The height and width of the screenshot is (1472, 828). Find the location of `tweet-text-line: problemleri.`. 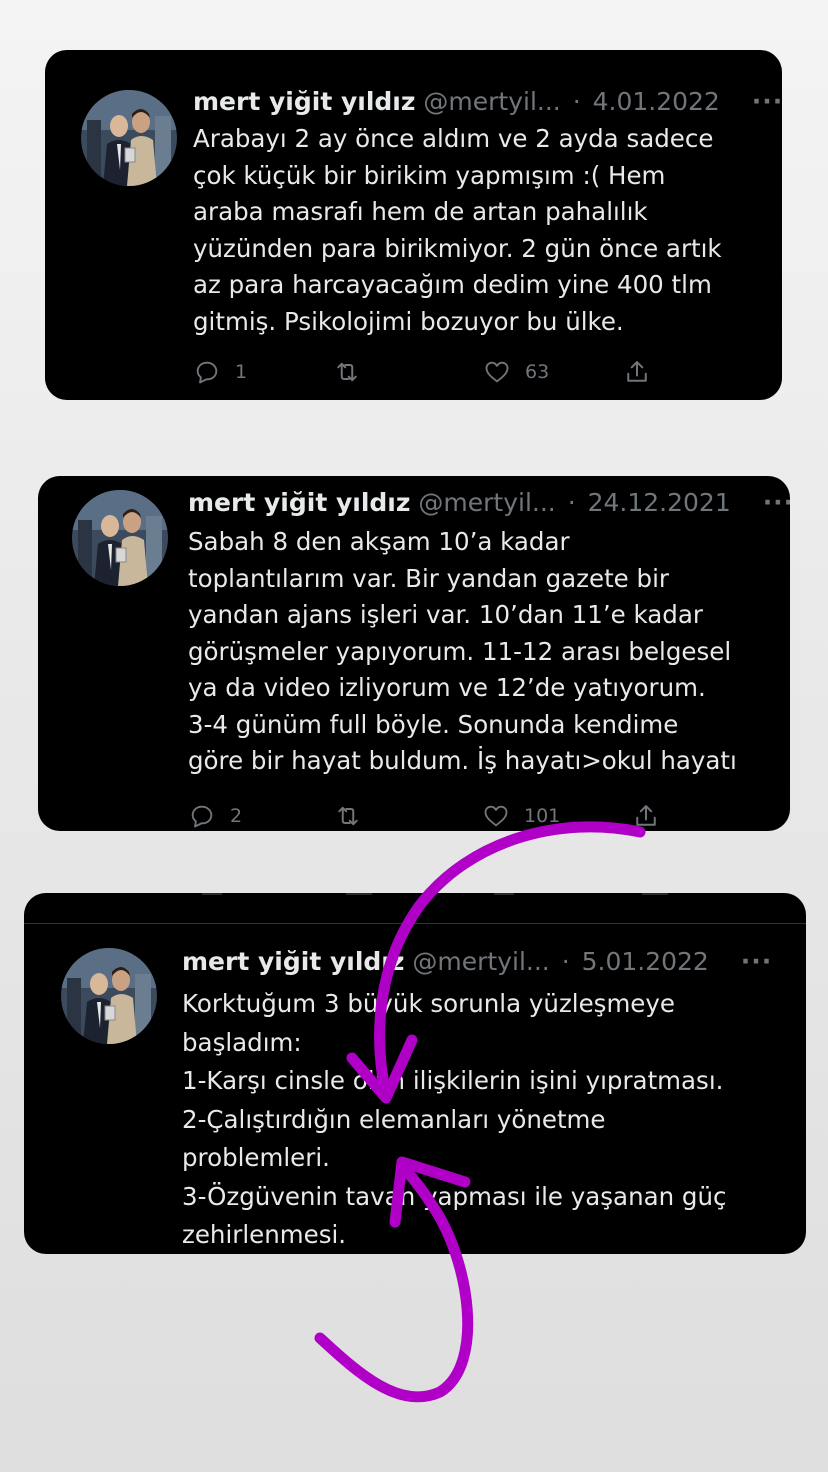

tweet-text-line: problemleri. is located at coordinates (256, 1157).